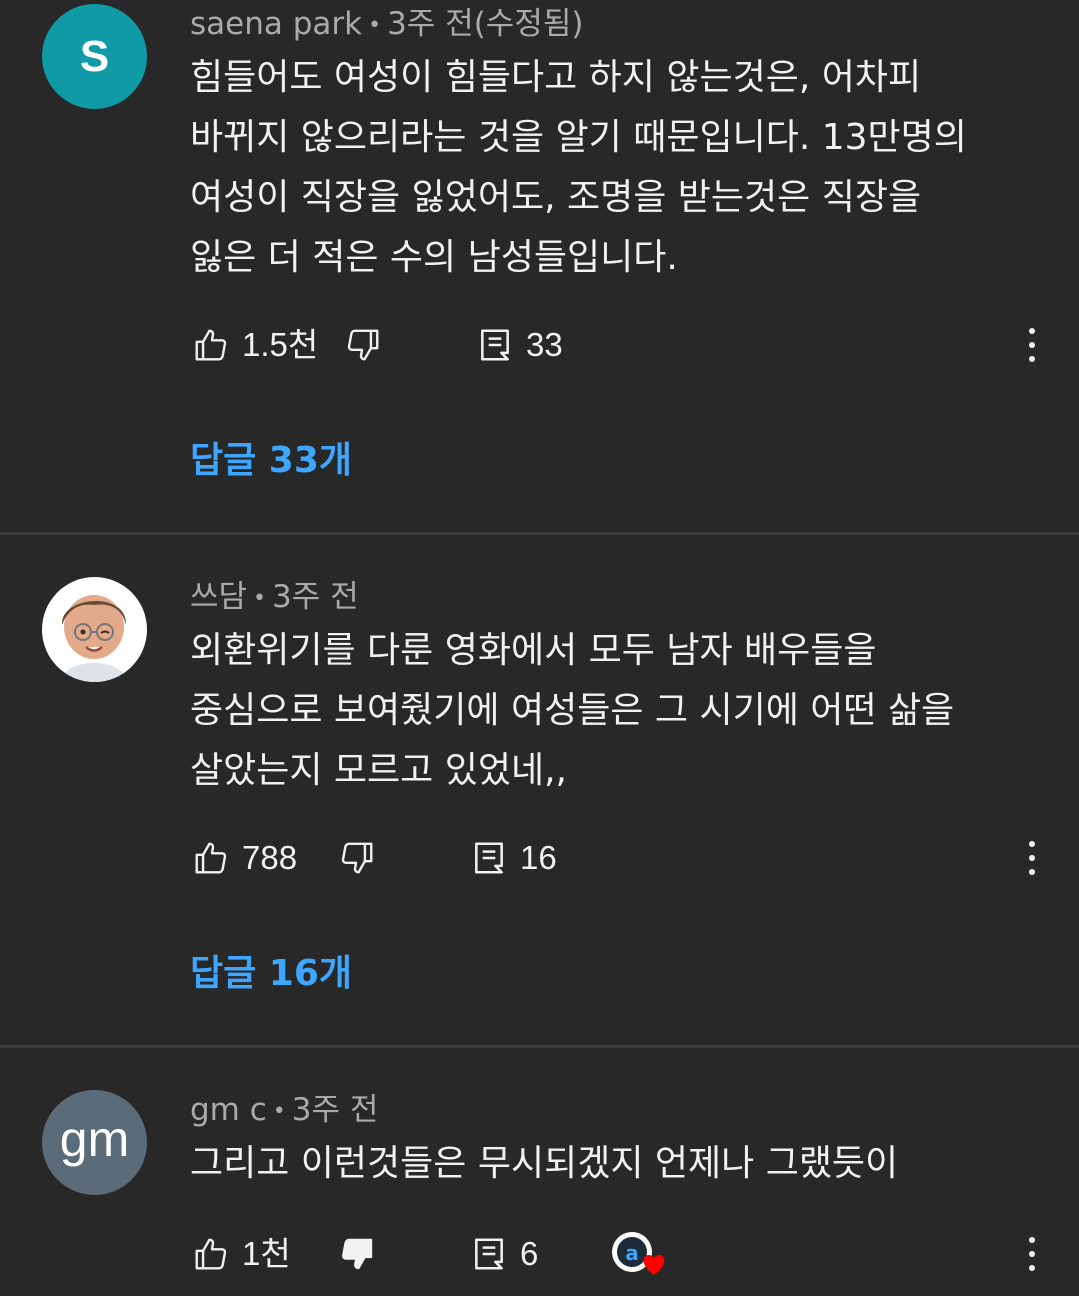  Describe the element at coordinates (556, 77) in the screenshot. I see `comment-line: 힘들어도 여성이 힘들다고 하지 않는것은, 어차피` at that location.